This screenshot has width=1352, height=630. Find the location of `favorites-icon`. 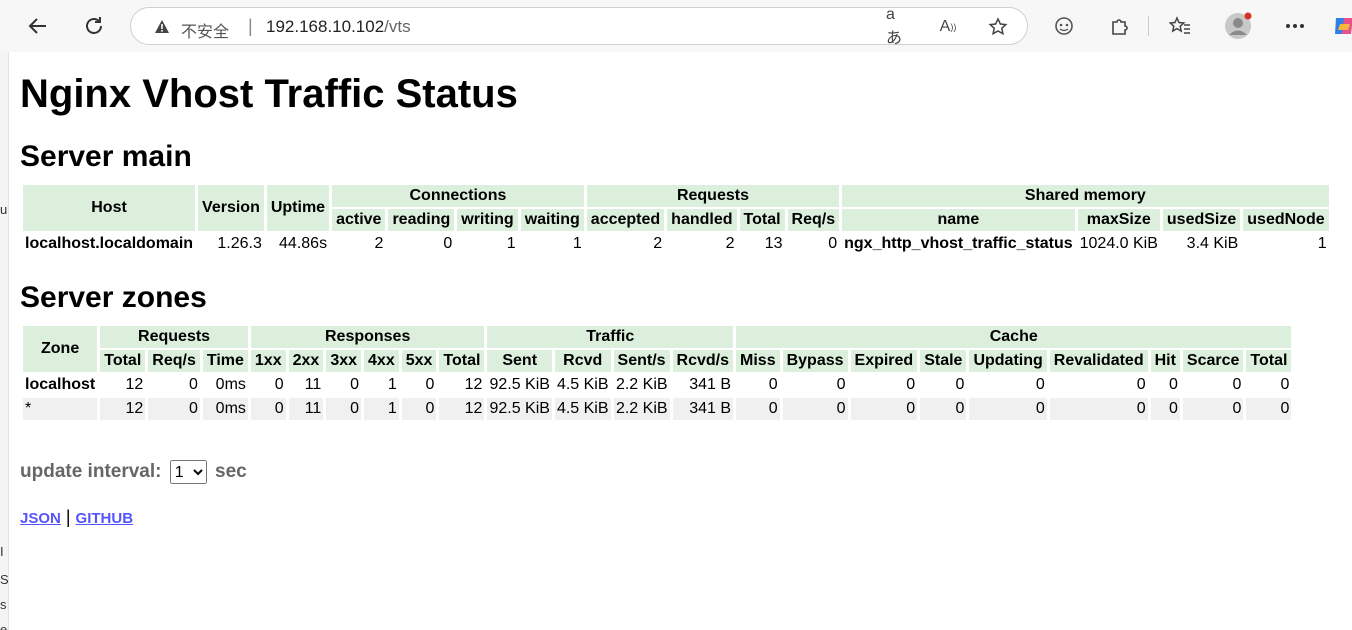

favorites-icon is located at coordinates (1180, 26).